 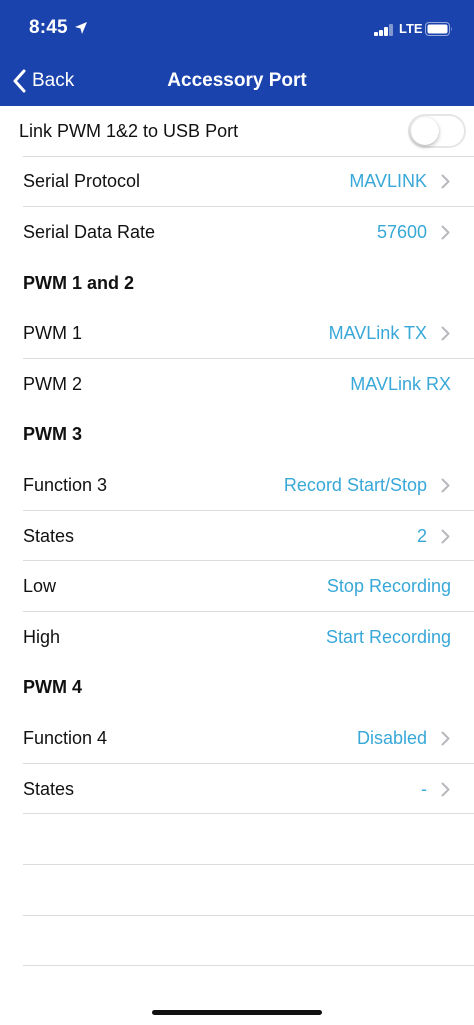 I want to click on section-title: PWM 4, so click(x=53, y=687).